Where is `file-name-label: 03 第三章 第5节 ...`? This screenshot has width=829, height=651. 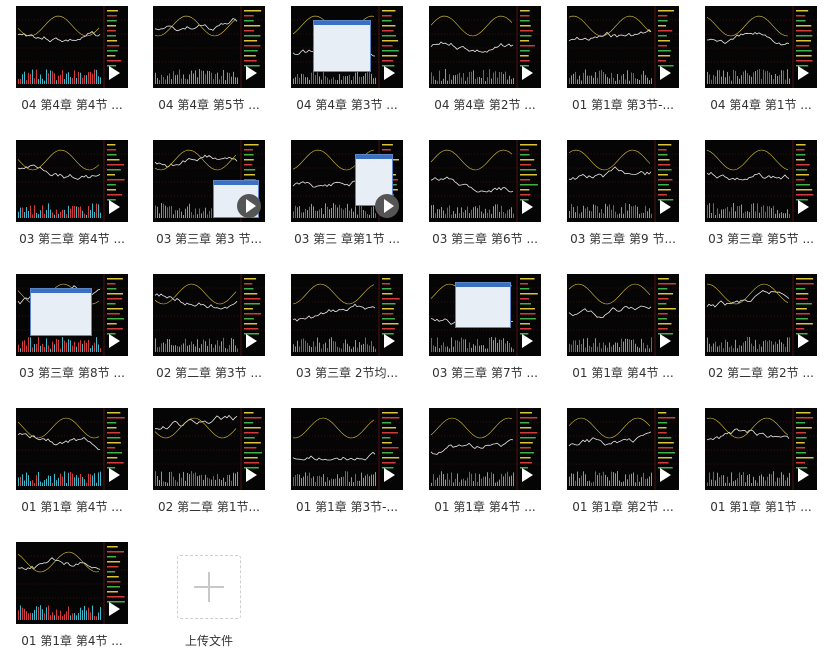 file-name-label: 03 第三章 第5节 ... is located at coordinates (761, 239).